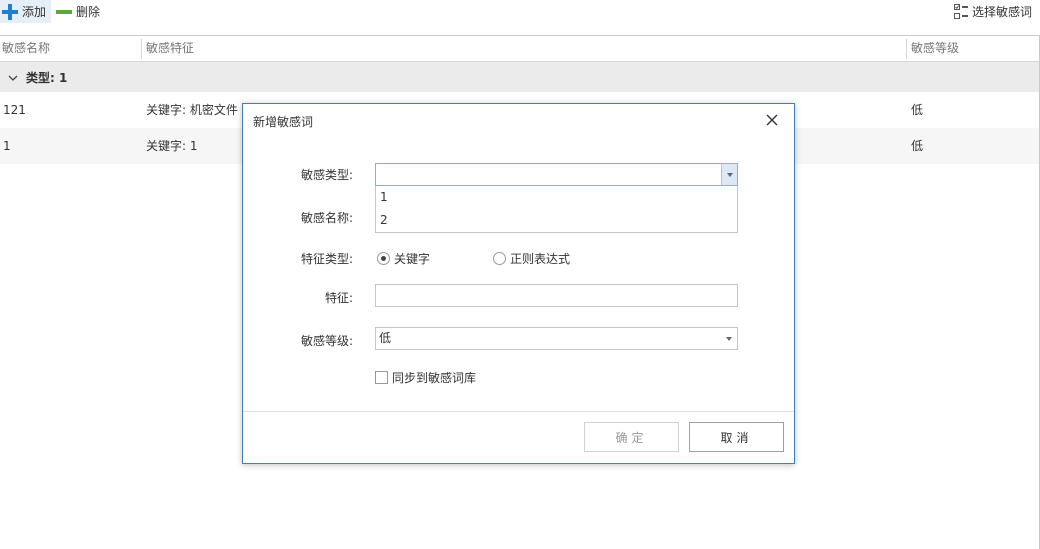 Image resolution: width=1040 pixels, height=549 pixels. What do you see at coordinates (381, 377) in the screenshot?
I see `checkbox-box` at bounding box center [381, 377].